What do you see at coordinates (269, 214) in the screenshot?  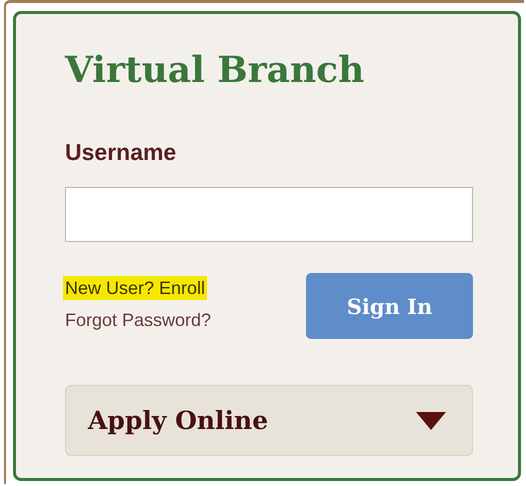 I see `username-field` at bounding box center [269, 214].